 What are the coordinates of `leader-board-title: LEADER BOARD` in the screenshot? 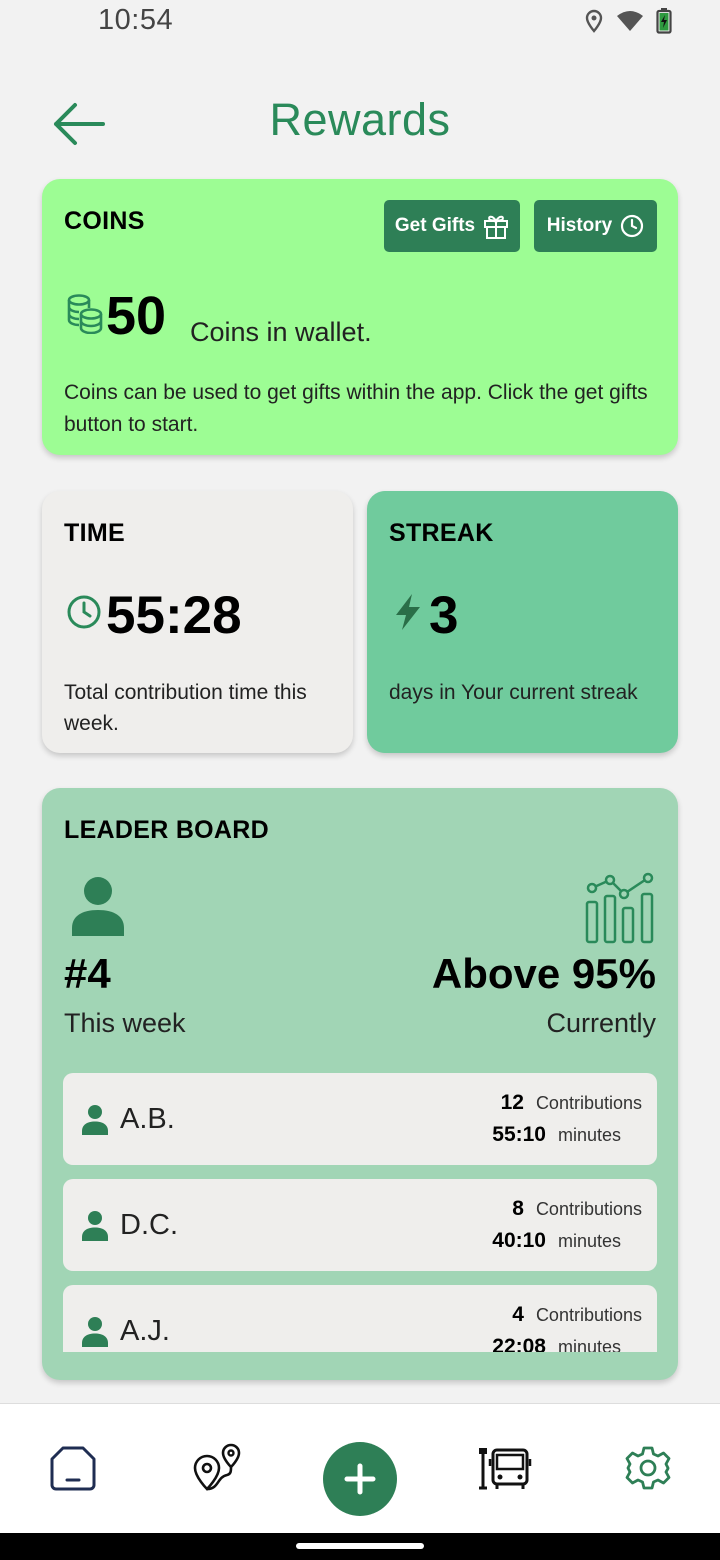 It's located at (166, 830).